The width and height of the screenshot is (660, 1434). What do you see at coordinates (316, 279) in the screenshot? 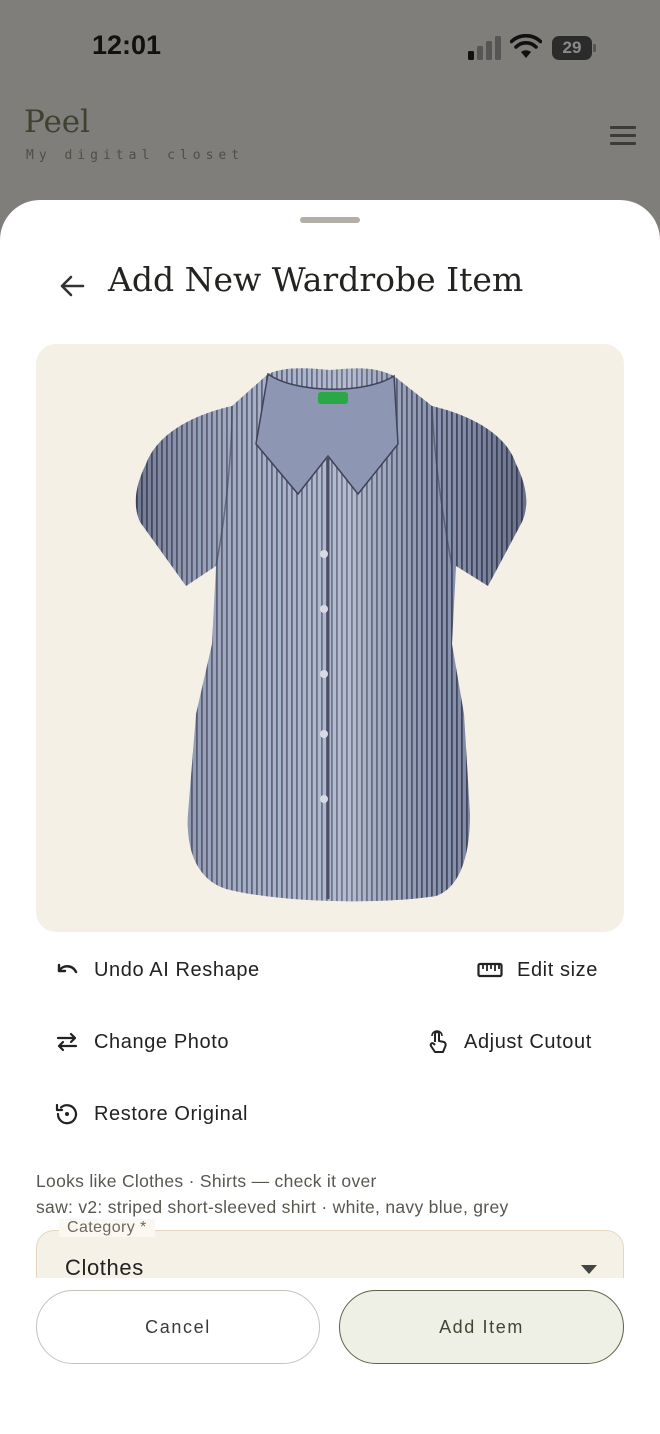
I see `sheet-title: Add New Wardrobe Item` at bounding box center [316, 279].